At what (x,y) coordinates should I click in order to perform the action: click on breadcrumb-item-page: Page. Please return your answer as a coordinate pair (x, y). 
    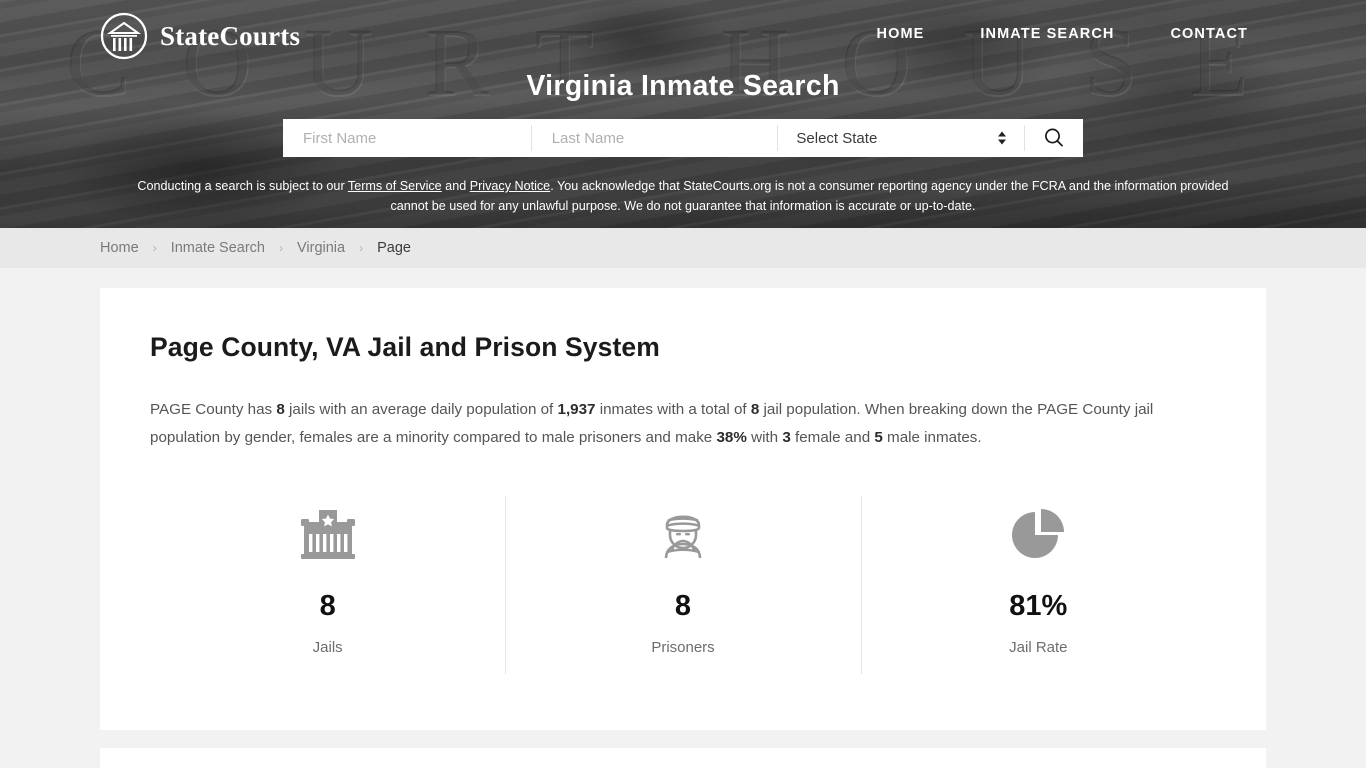
    Looking at the image, I should click on (394, 248).